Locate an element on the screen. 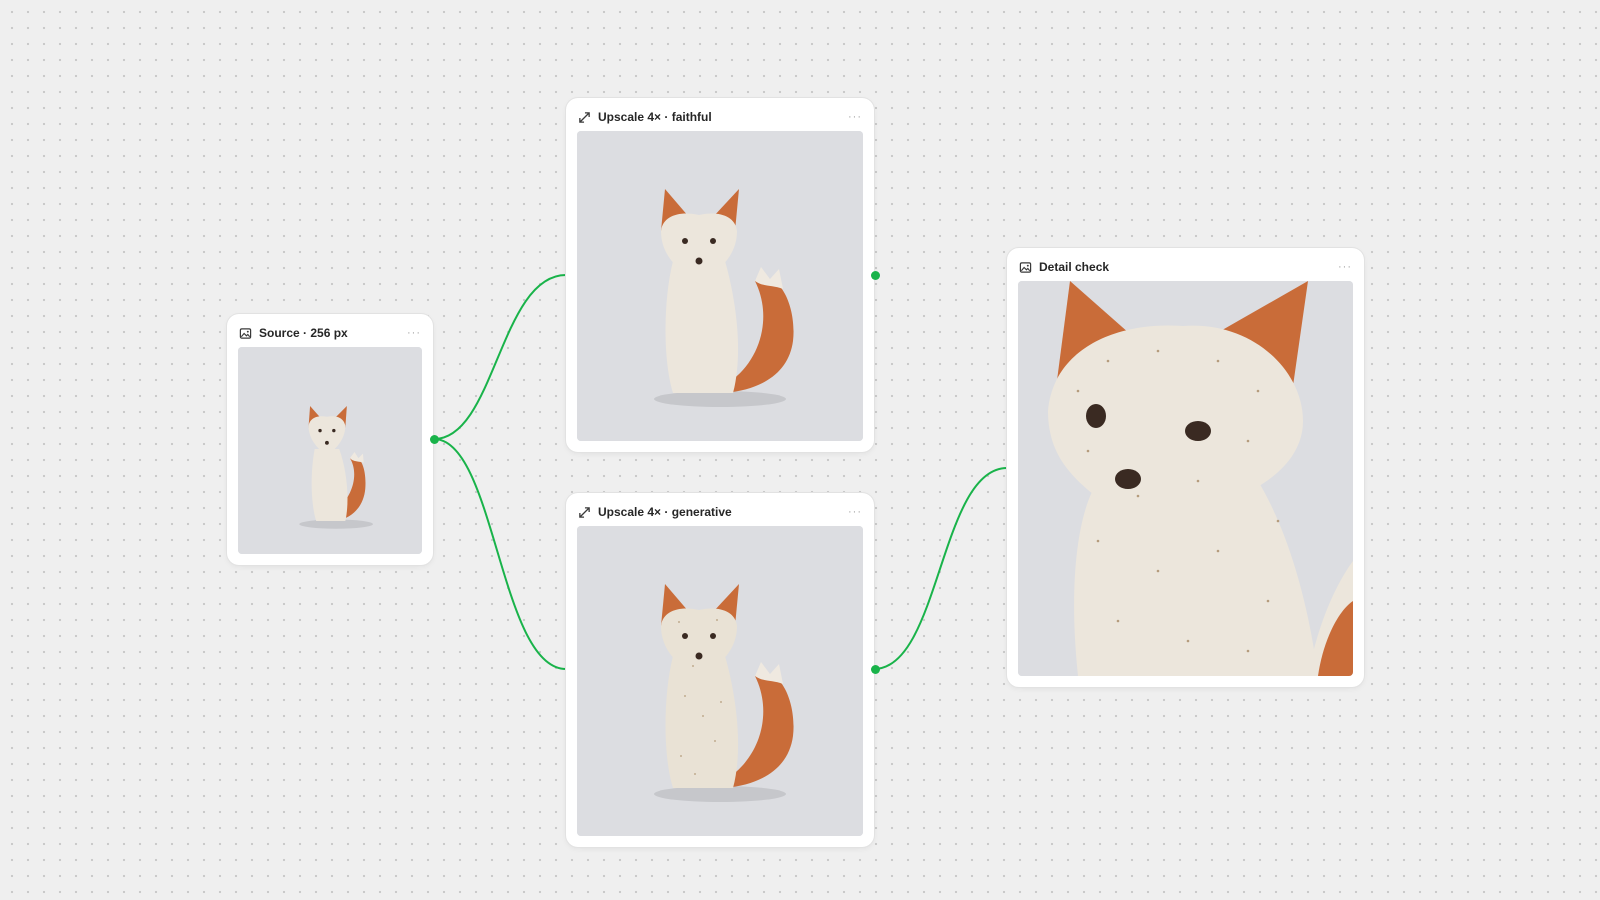 The height and width of the screenshot is (900, 1600). node-title: Upscale 4× · faithful is located at coordinates (655, 117).